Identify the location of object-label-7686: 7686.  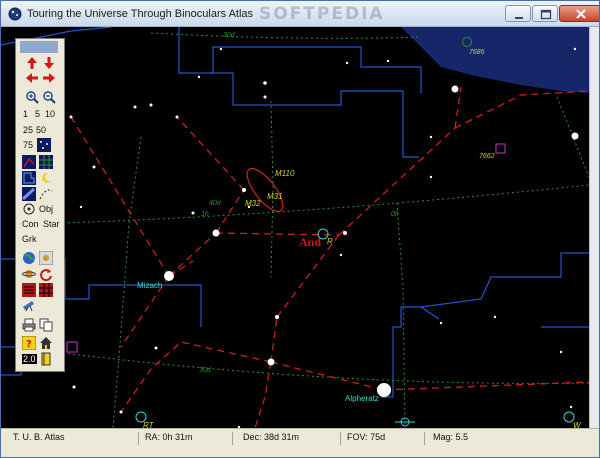
(477, 52).